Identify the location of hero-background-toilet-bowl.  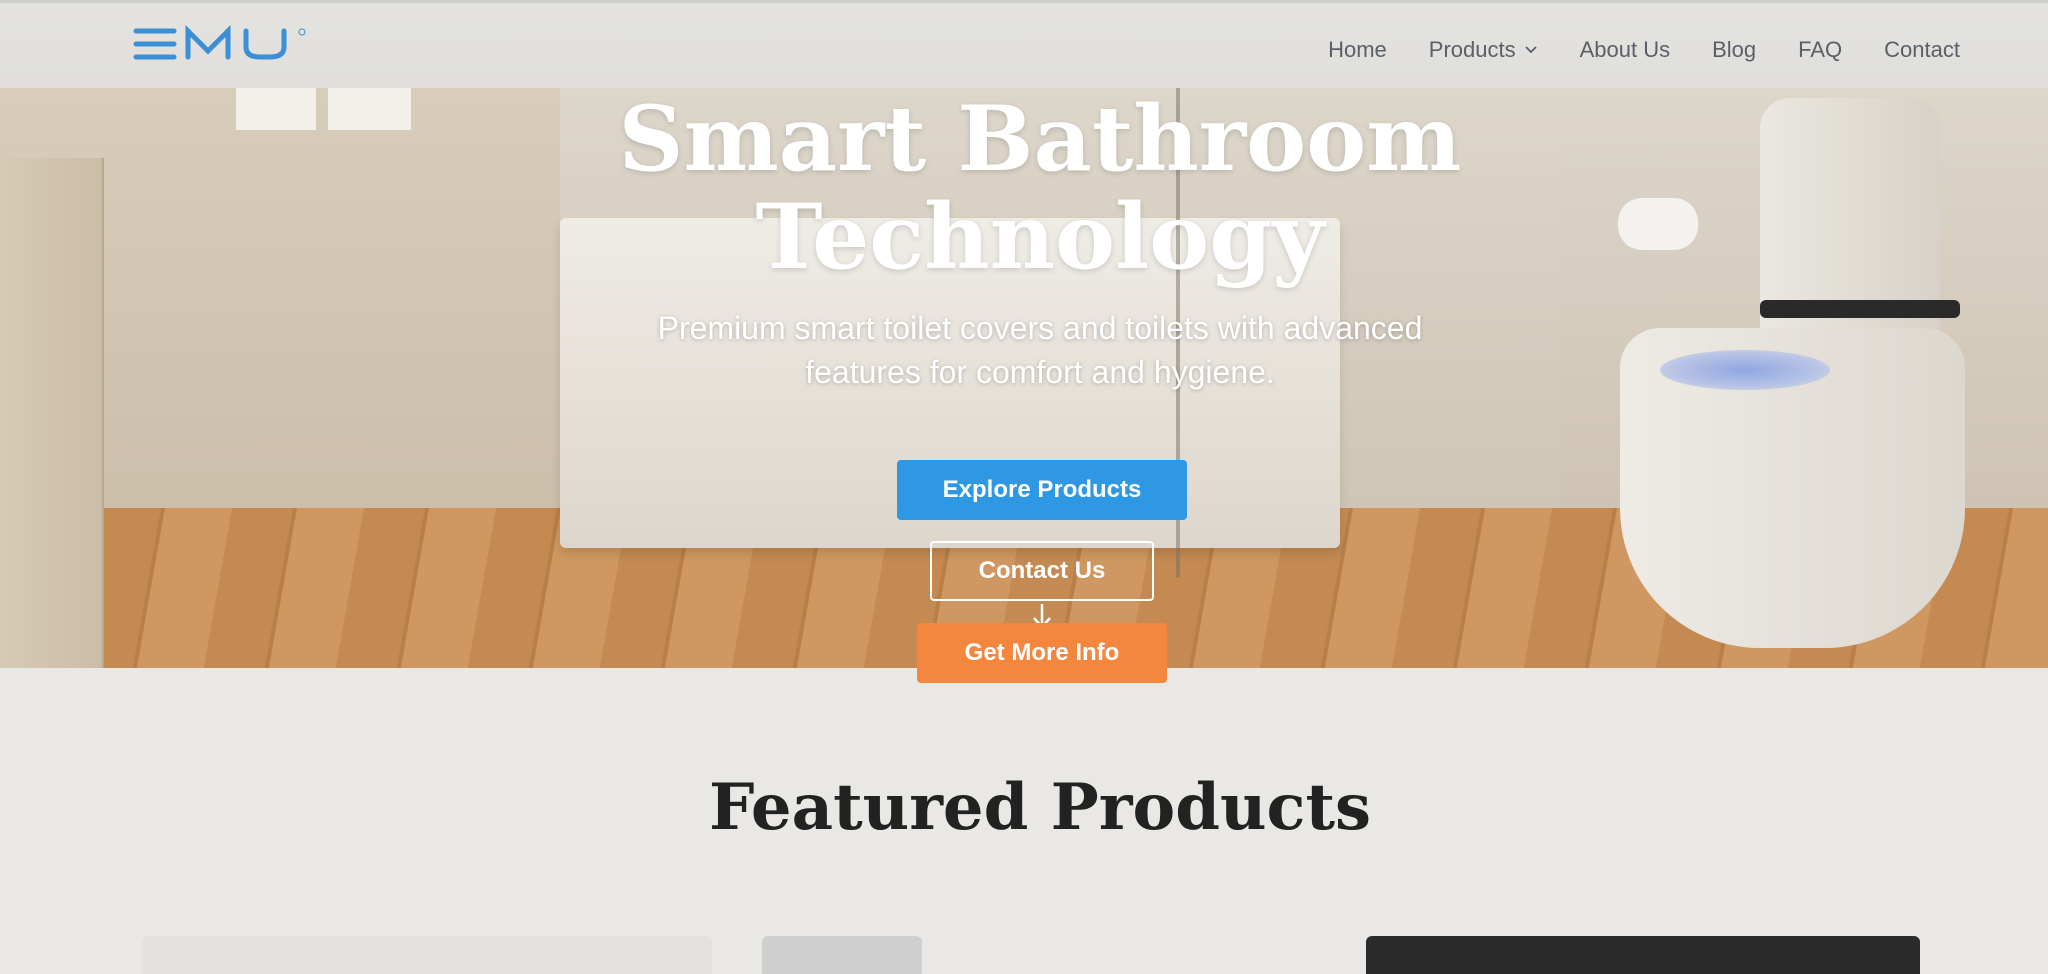
(1745, 370).